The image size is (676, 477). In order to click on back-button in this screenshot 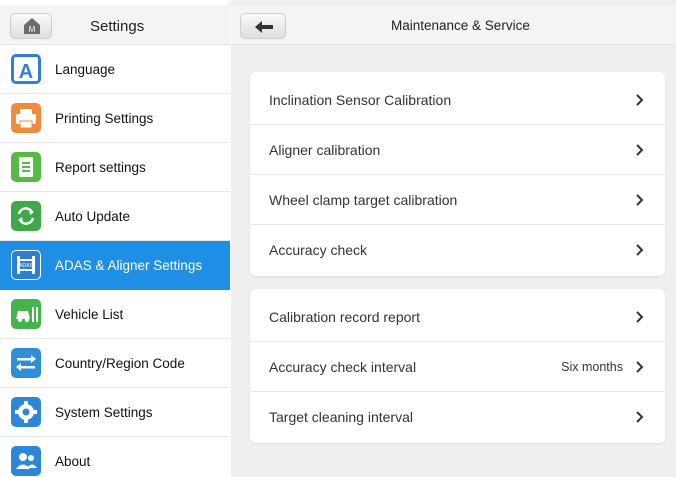, I will do `click(263, 26)`.